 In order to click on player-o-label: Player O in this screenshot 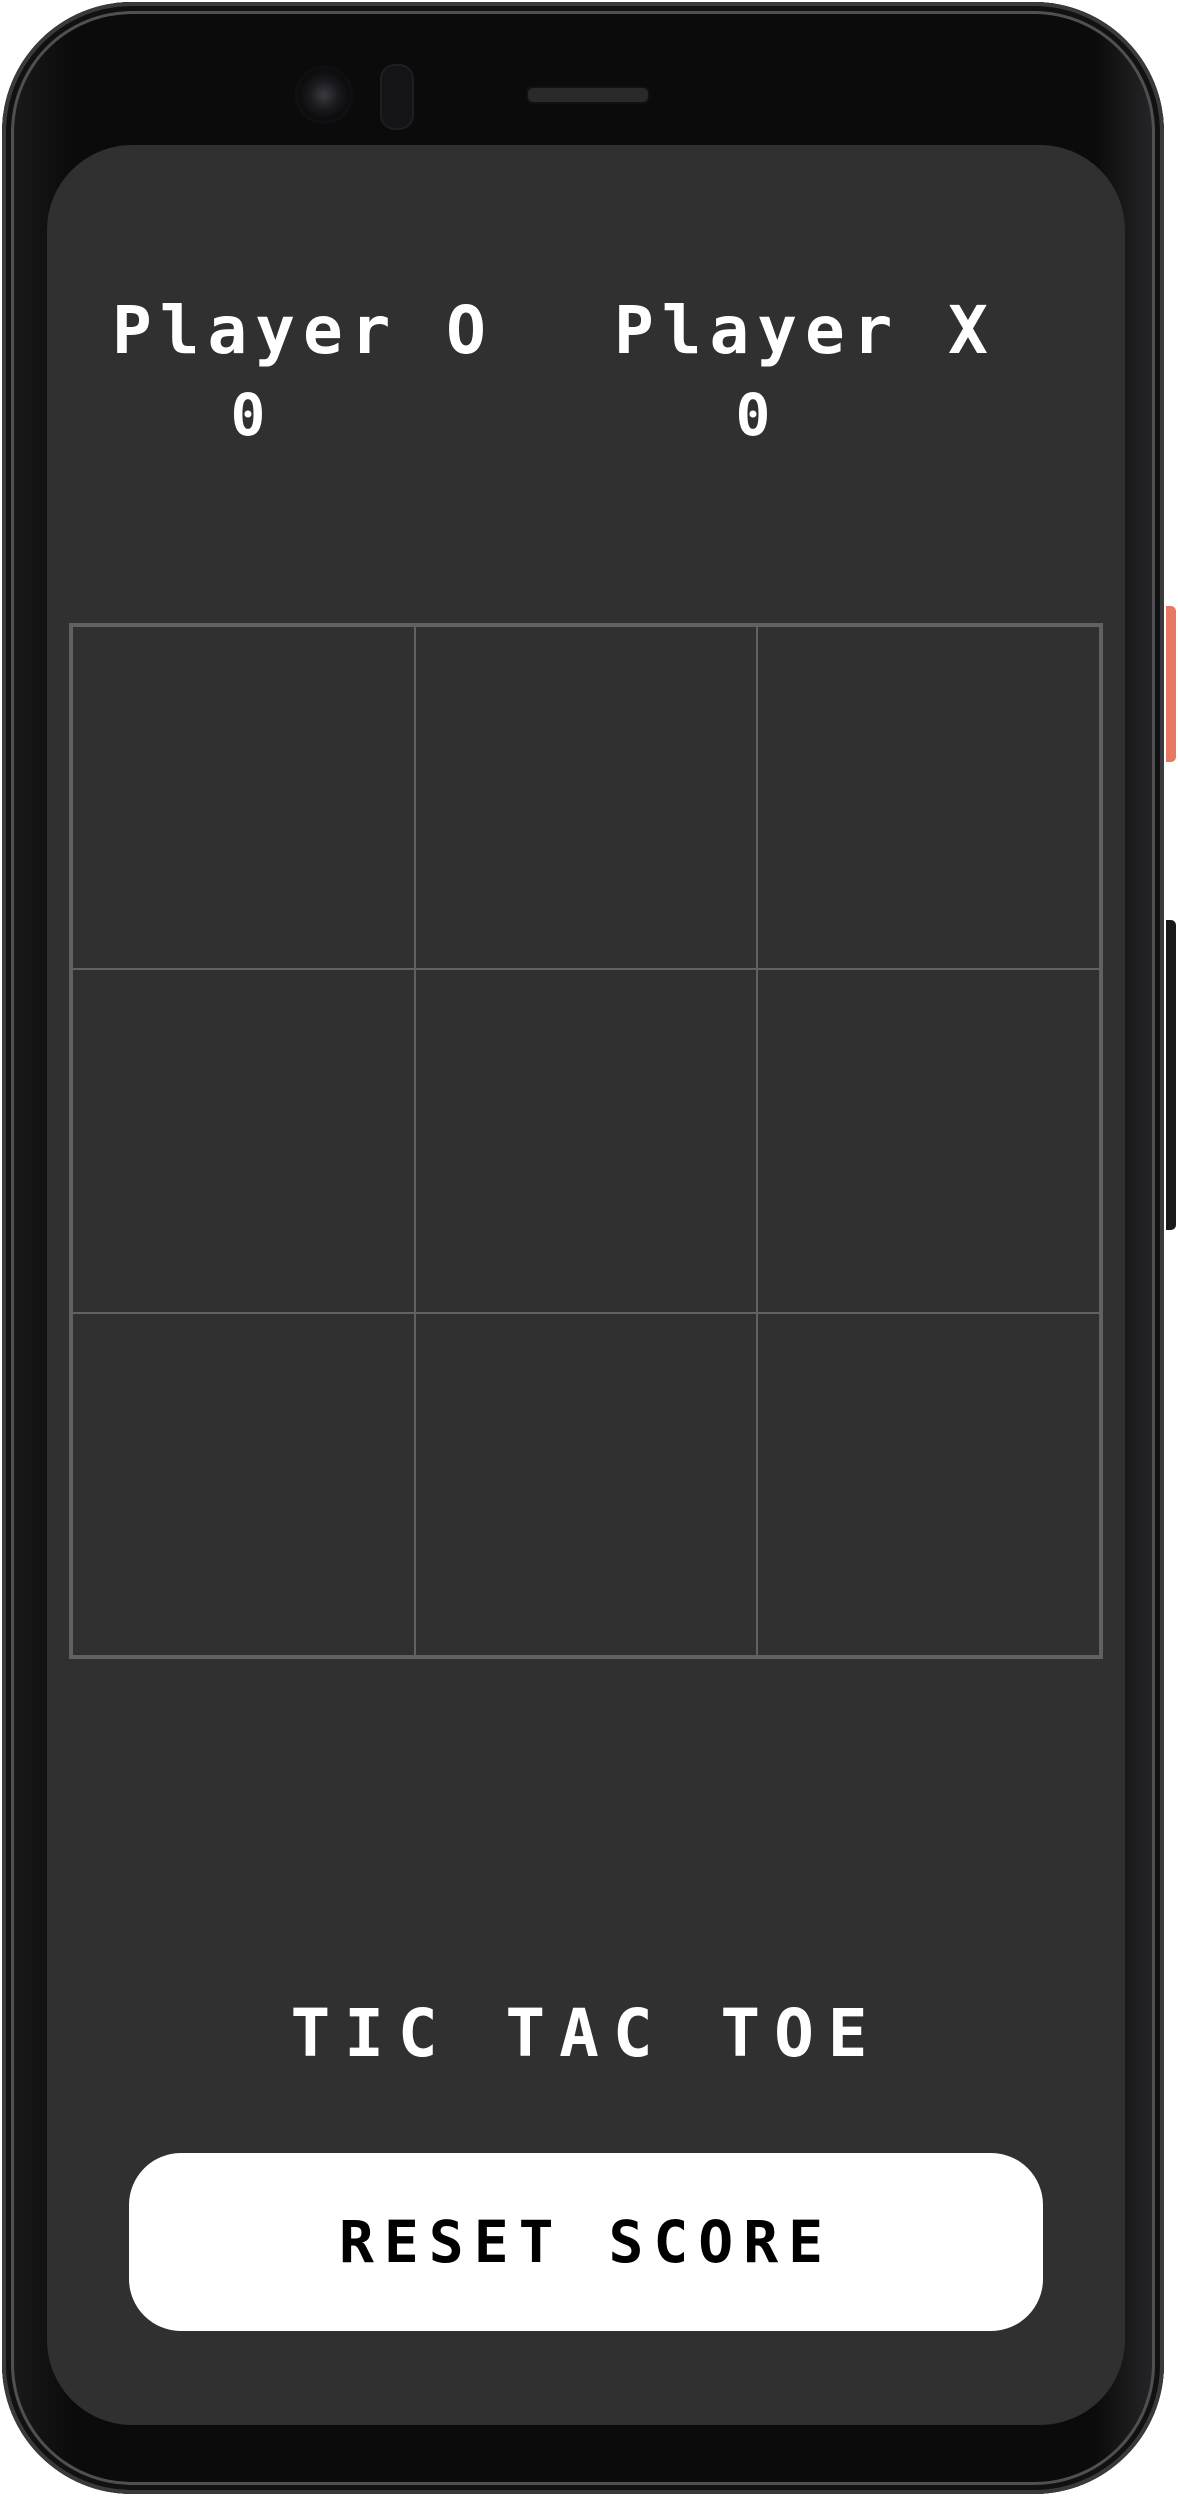, I will do `click(303, 330)`.